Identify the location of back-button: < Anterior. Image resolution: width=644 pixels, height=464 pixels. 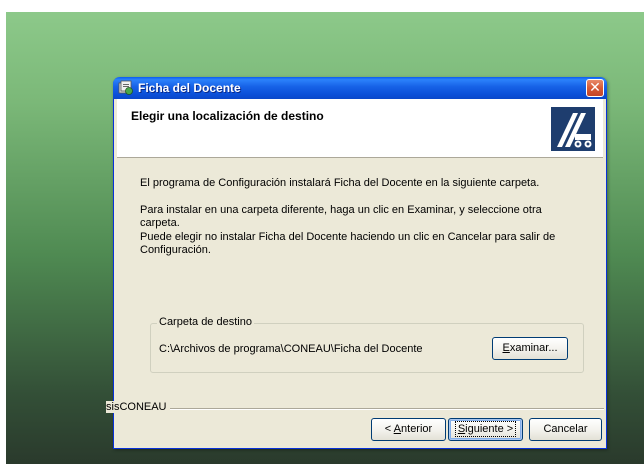
(408, 429).